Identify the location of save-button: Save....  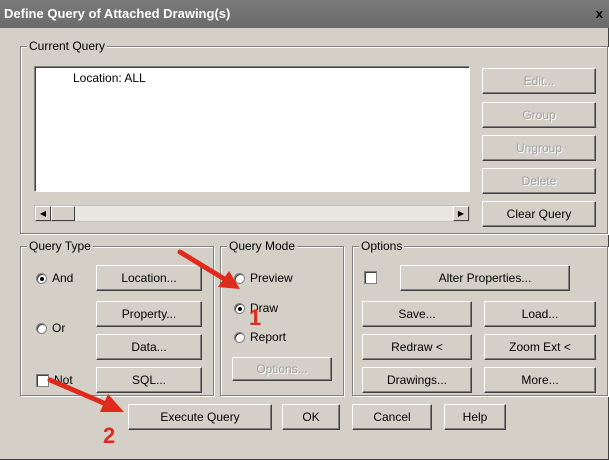
(417, 314).